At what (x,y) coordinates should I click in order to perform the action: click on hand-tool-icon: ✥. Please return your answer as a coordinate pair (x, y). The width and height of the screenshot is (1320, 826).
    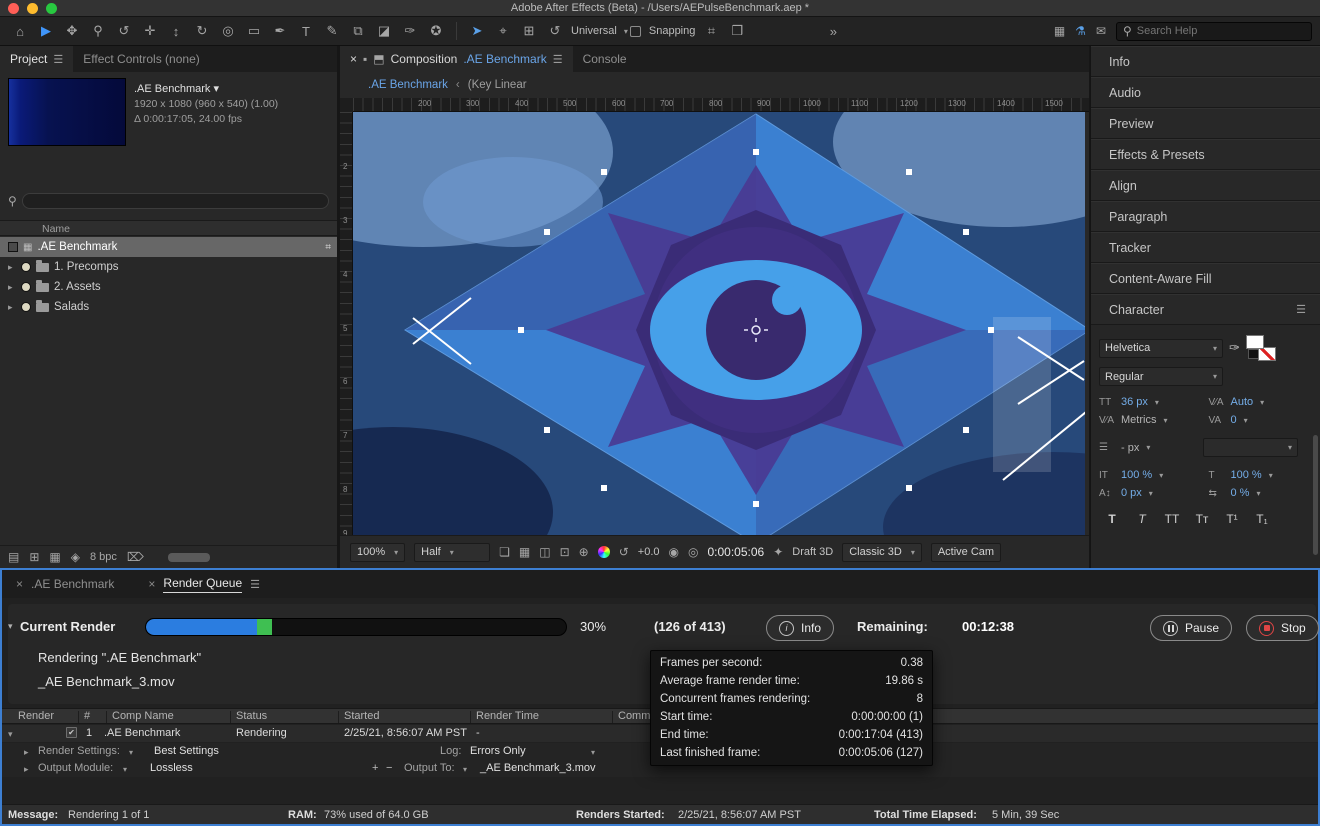
    Looking at the image, I should click on (72, 31).